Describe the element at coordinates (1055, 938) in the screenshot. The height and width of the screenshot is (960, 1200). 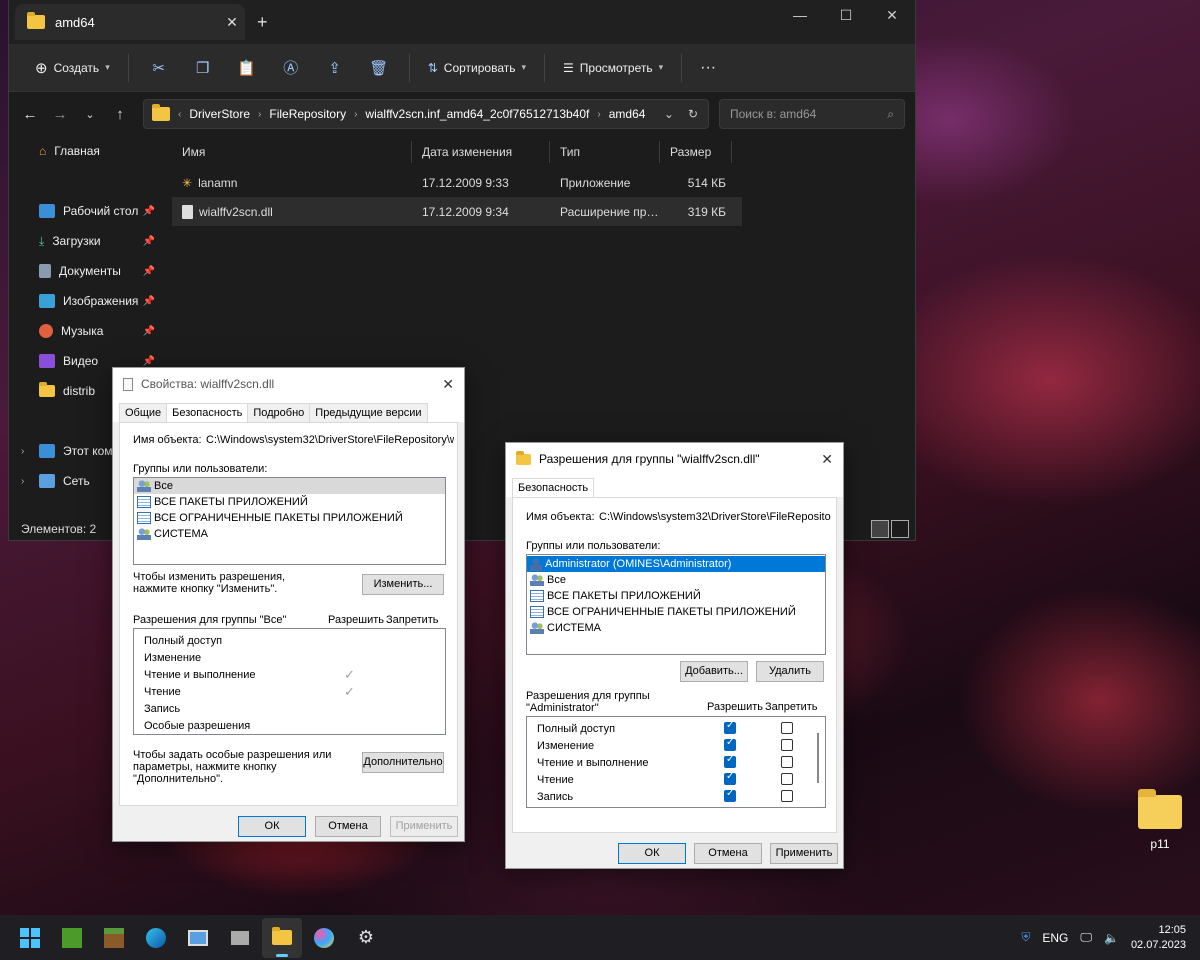
I see `language-indicator: ENG` at that location.